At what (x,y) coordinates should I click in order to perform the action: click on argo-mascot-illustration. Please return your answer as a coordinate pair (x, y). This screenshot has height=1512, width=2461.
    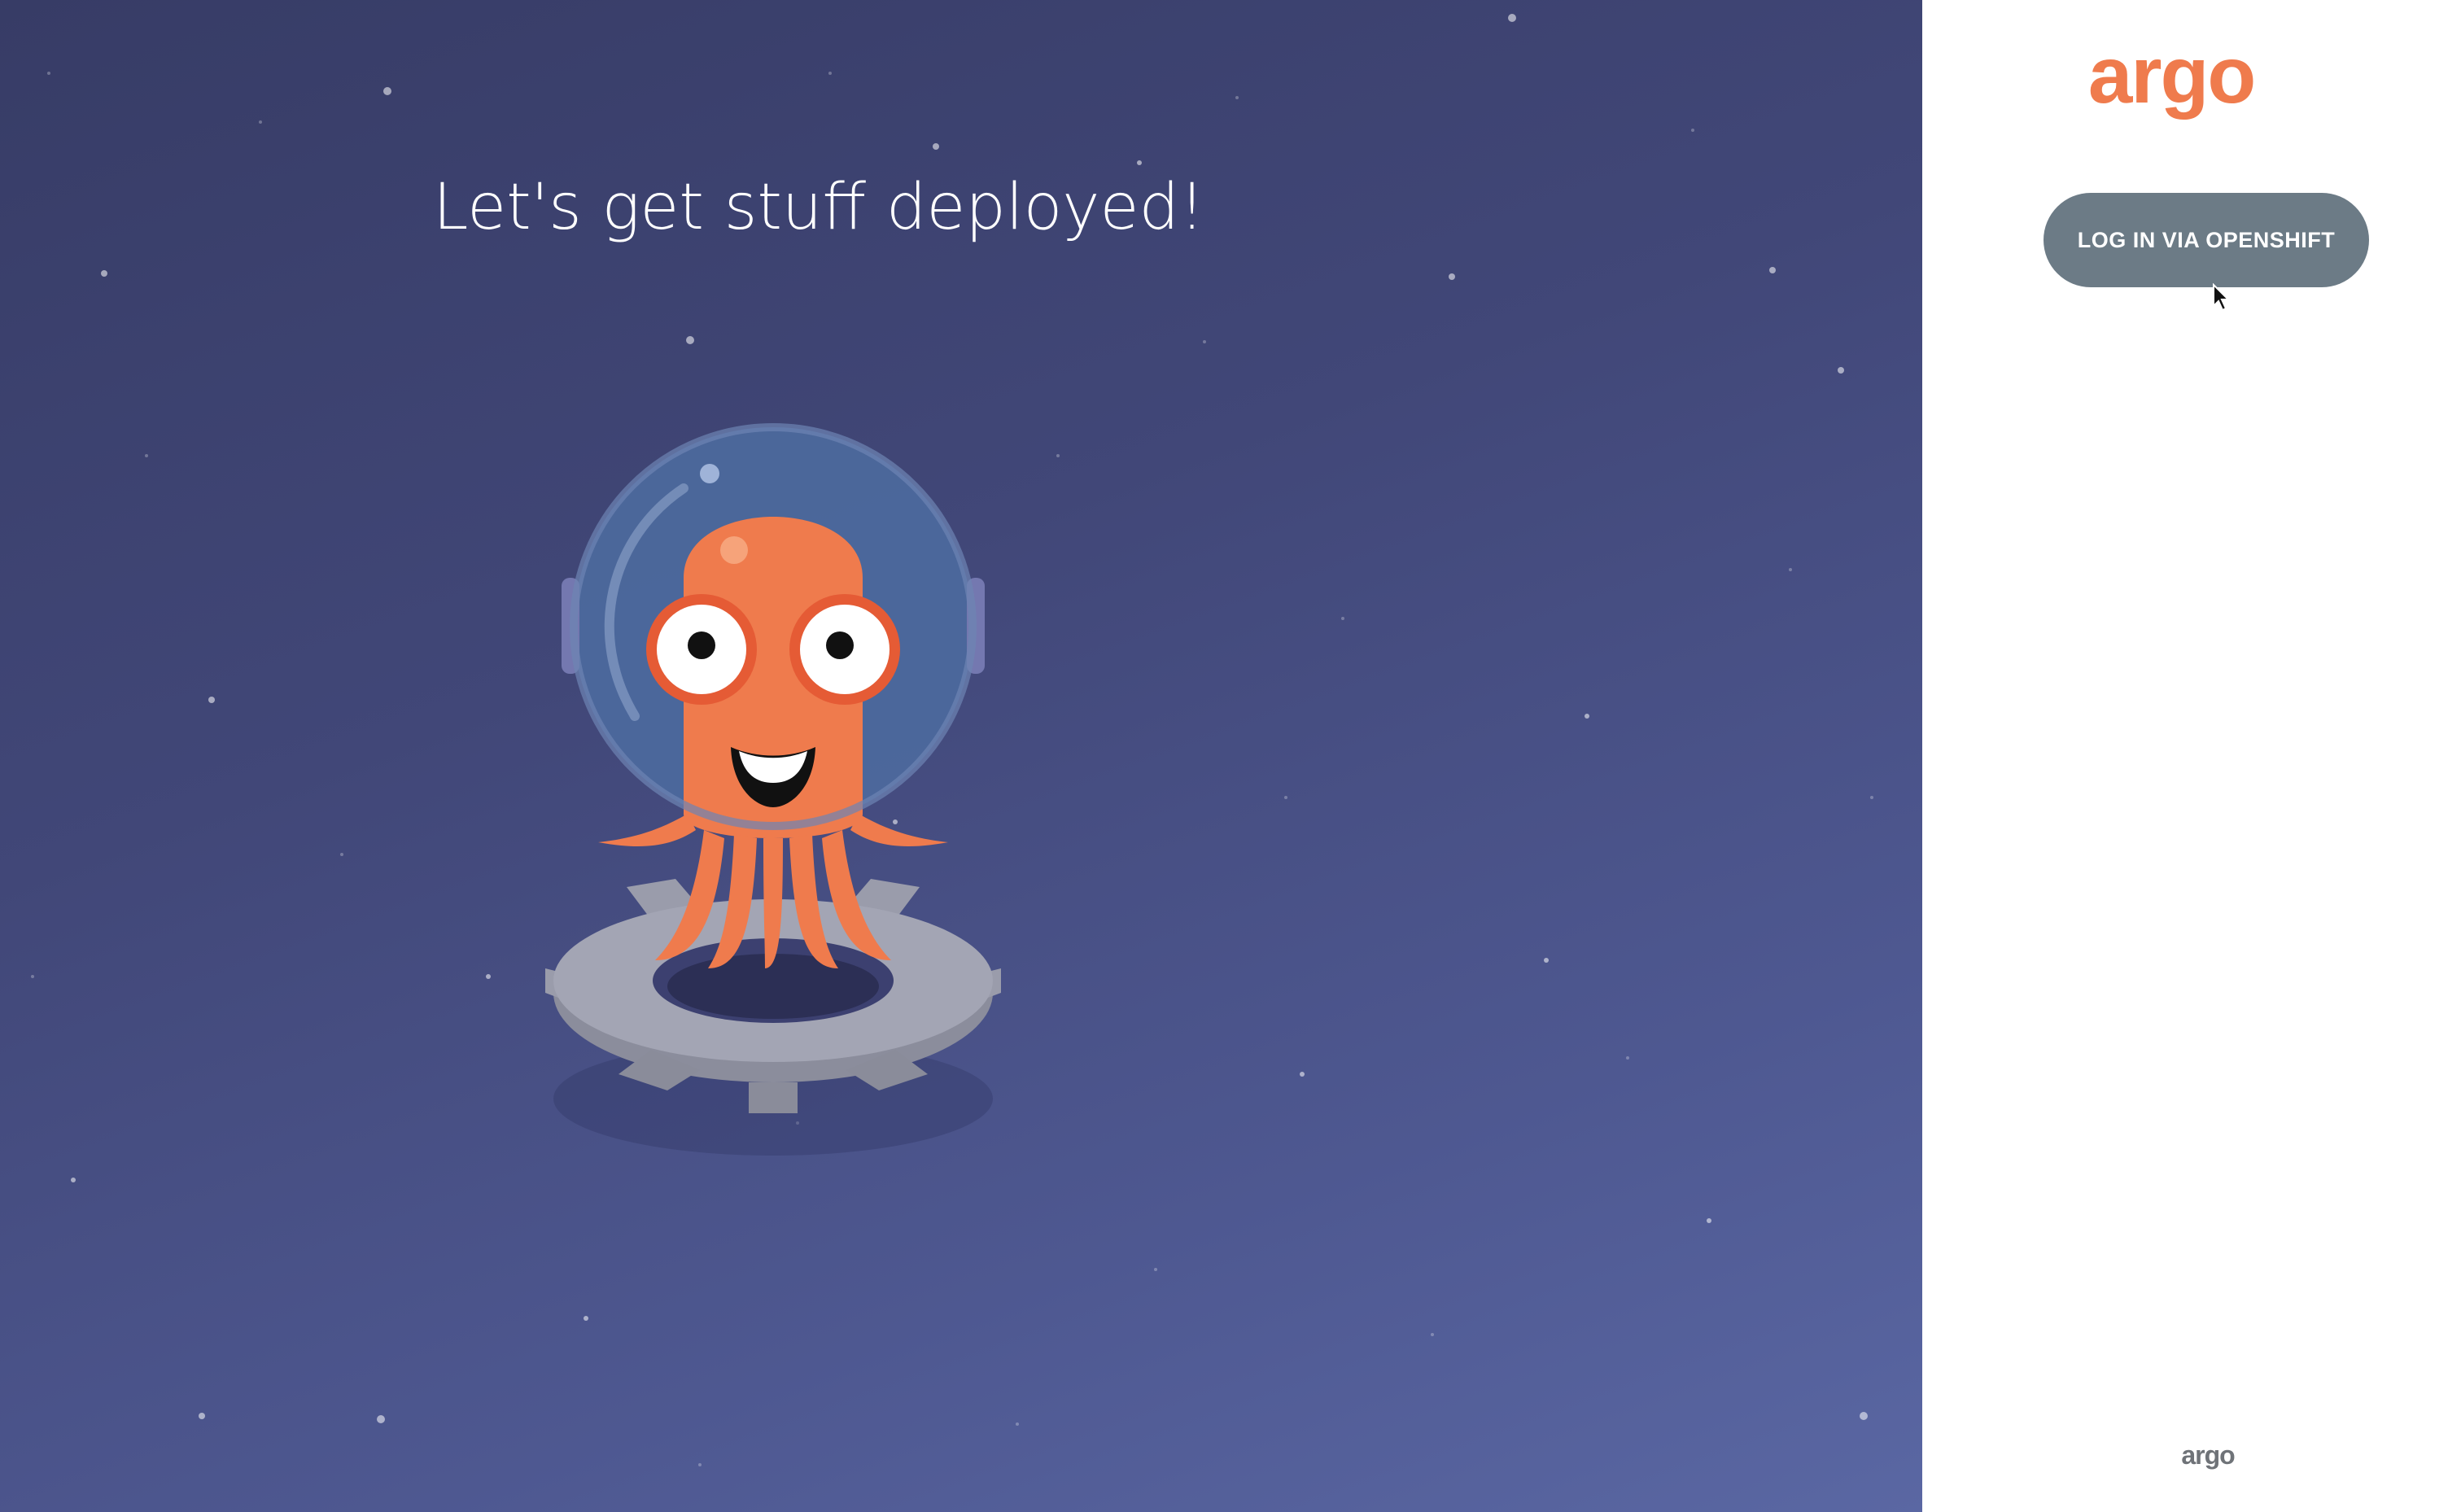
    Looking at the image, I should click on (773, 789).